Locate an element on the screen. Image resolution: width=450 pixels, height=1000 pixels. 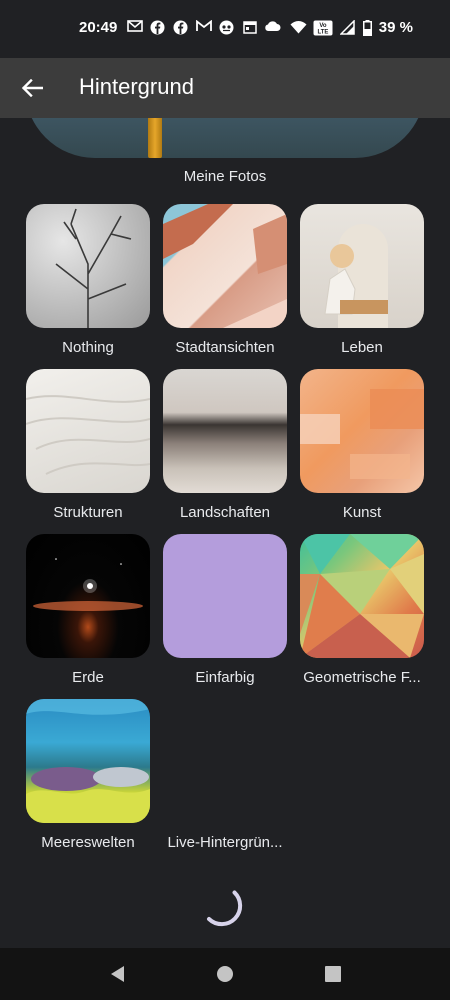
triangle-back-icon is located at coordinates (117, 974).